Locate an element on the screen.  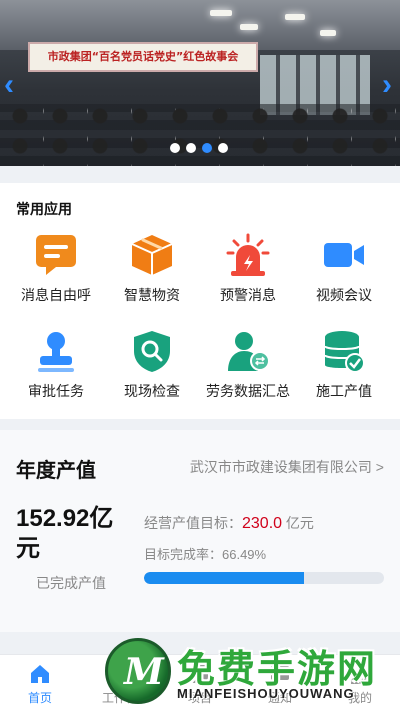
banner-next-button: › is located at coordinates (387, 85).